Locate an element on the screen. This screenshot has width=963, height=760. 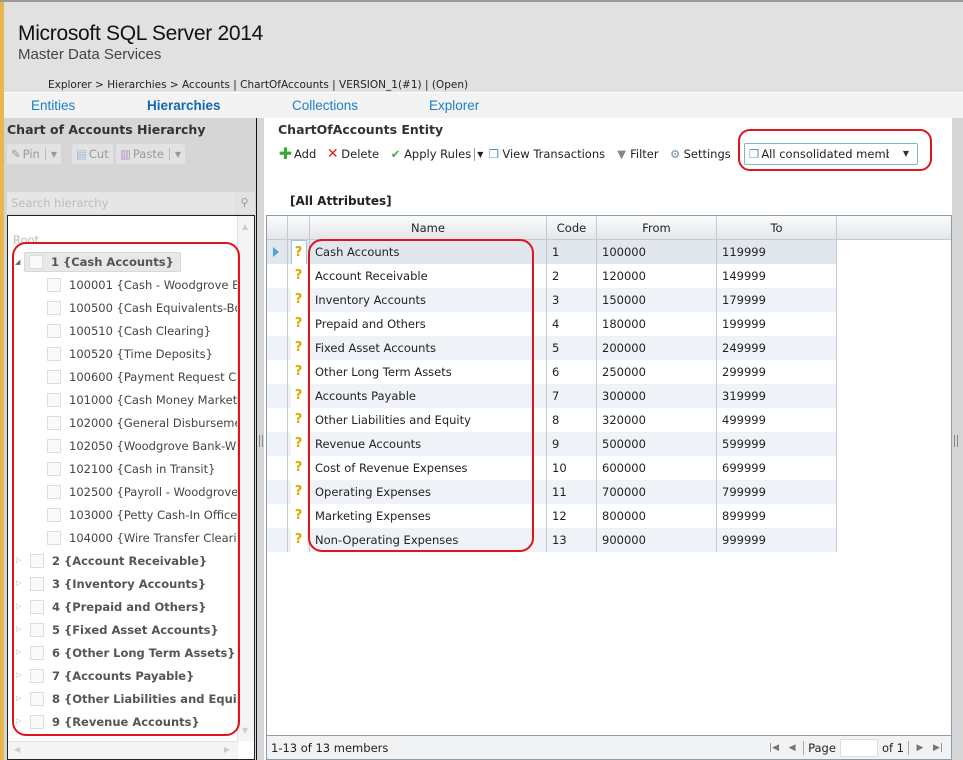
cell-to: 119999 is located at coordinates (777, 252).